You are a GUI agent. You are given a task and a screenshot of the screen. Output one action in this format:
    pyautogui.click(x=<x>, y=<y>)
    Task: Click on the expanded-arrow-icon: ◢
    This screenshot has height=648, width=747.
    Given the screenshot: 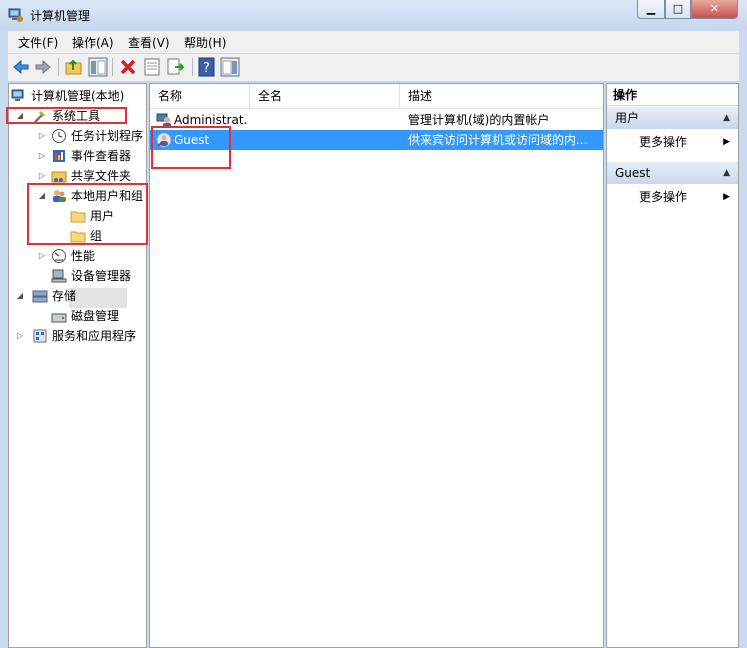 What is the action you would take?
    pyautogui.click(x=20, y=296)
    